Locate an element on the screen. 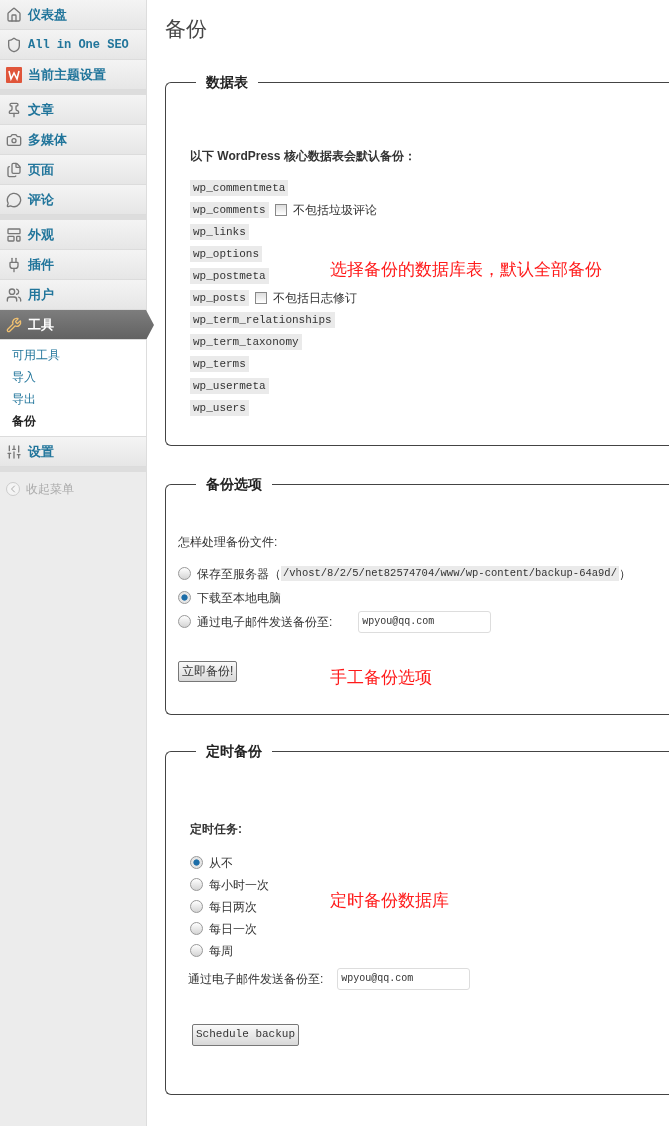  submenu-item: 可用工具 is located at coordinates (79, 355).